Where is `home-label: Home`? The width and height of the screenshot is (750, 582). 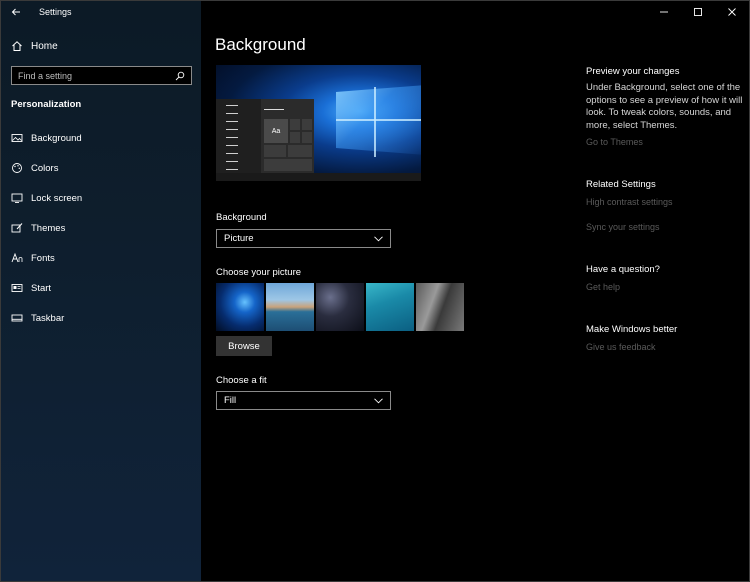 home-label: Home is located at coordinates (44, 46).